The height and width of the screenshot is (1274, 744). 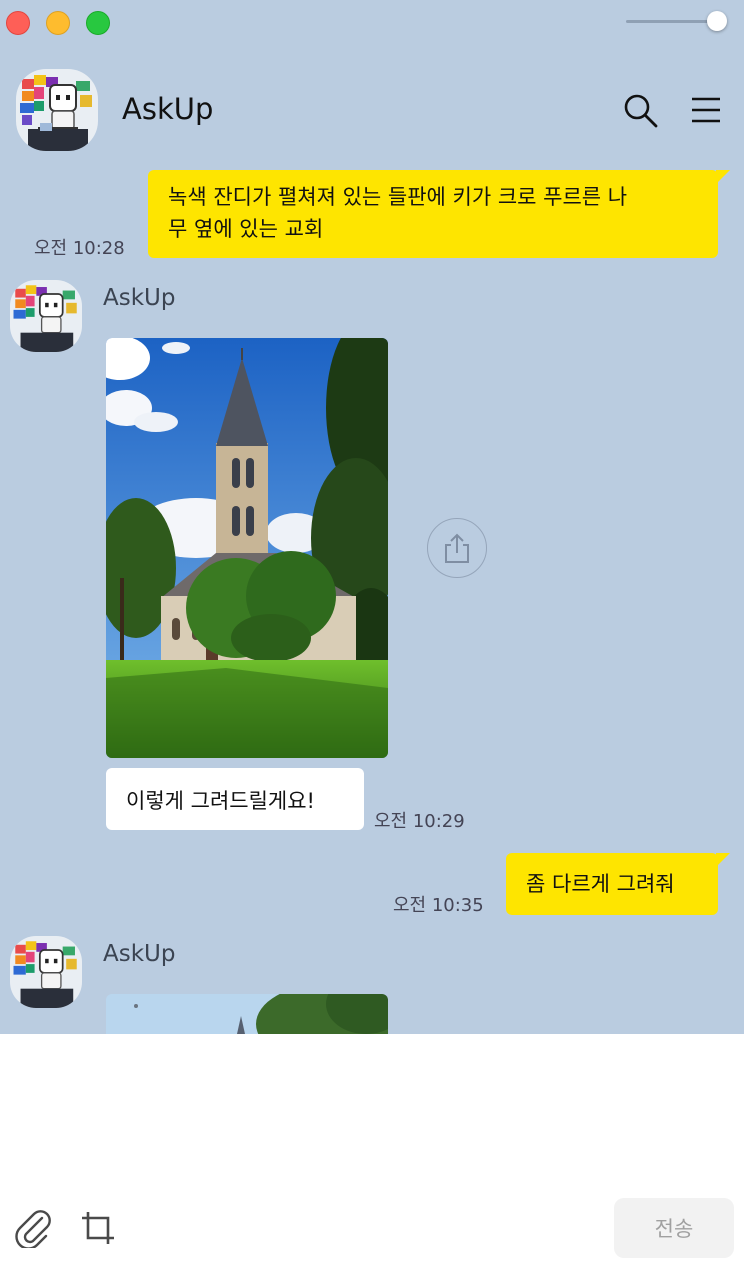 I want to click on share-icon, so click(x=457, y=548).